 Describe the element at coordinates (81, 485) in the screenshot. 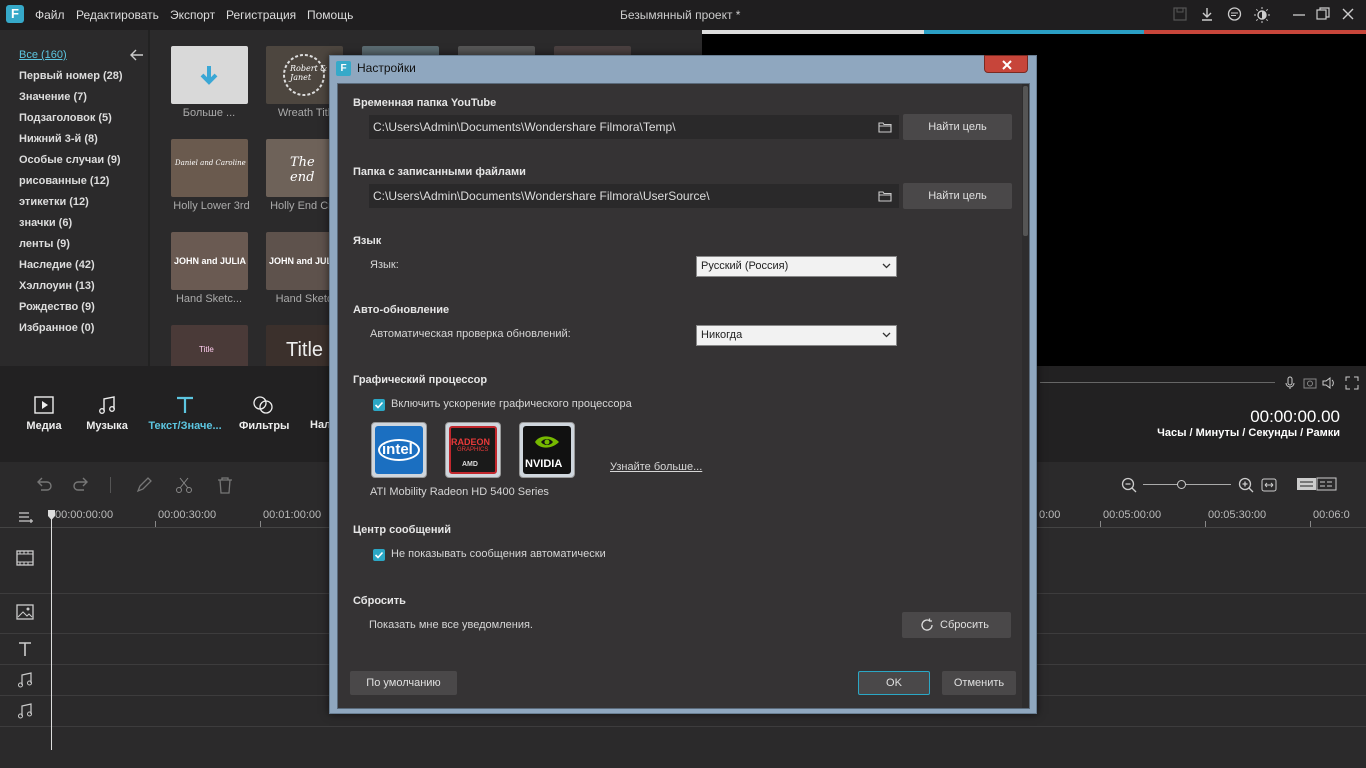

I see `redo-icon` at that location.